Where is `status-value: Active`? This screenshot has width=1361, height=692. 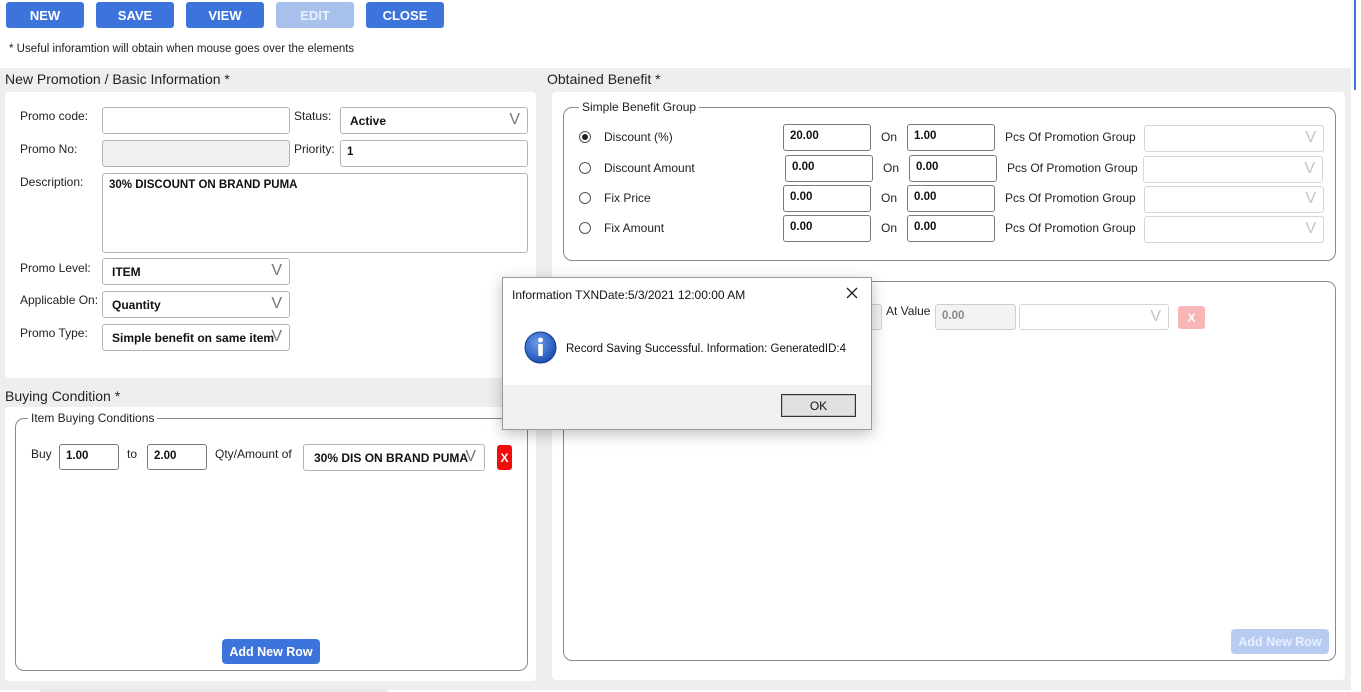 status-value: Active is located at coordinates (368, 121).